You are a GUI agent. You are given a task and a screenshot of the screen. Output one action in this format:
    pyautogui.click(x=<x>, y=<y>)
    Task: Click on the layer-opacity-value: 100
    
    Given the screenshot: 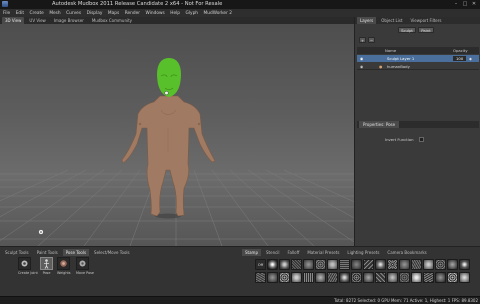 What is the action you would take?
    pyautogui.click(x=460, y=58)
    